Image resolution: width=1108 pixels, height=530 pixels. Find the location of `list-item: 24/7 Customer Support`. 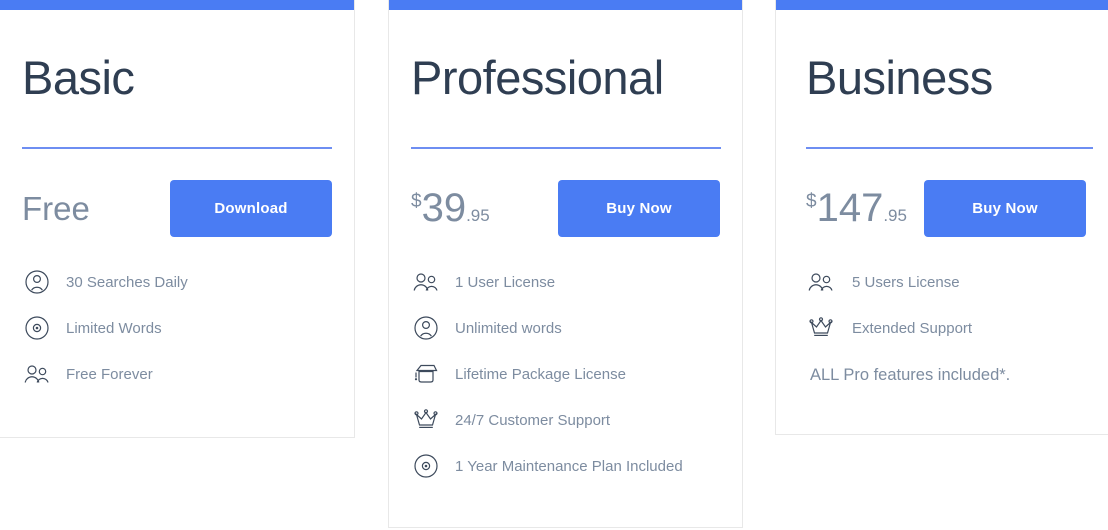

list-item: 24/7 Customer Support is located at coordinates (565, 420).